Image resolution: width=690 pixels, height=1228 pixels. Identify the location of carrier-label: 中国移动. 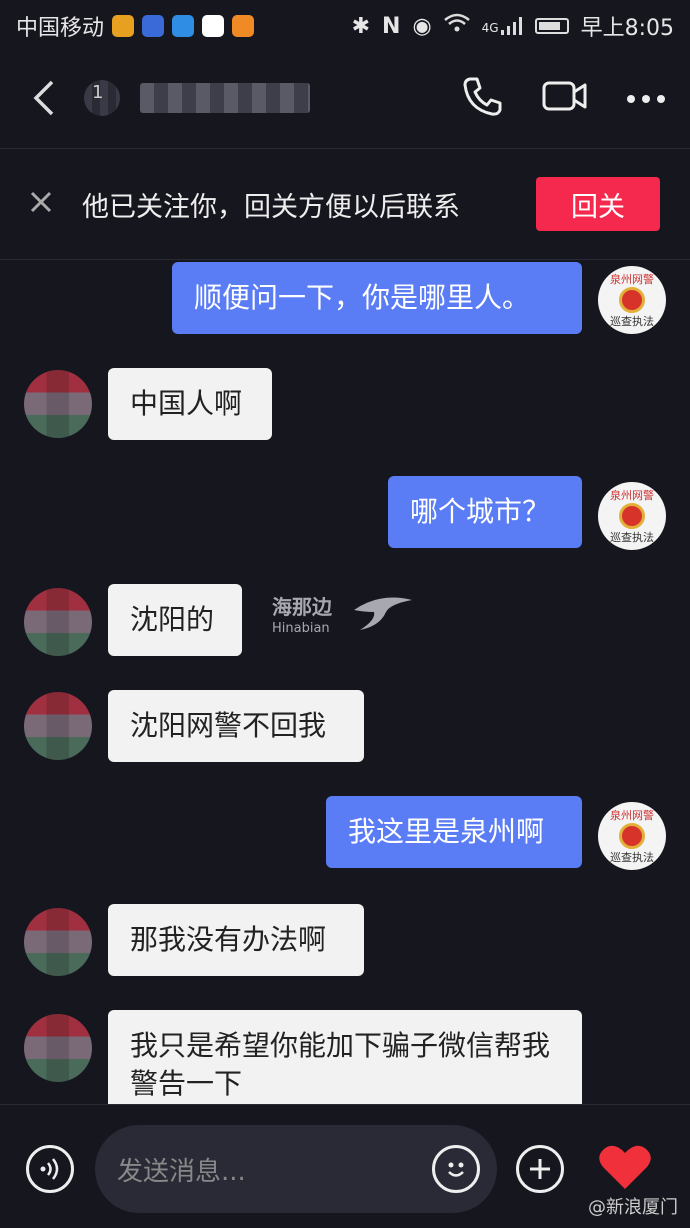
(60, 28).